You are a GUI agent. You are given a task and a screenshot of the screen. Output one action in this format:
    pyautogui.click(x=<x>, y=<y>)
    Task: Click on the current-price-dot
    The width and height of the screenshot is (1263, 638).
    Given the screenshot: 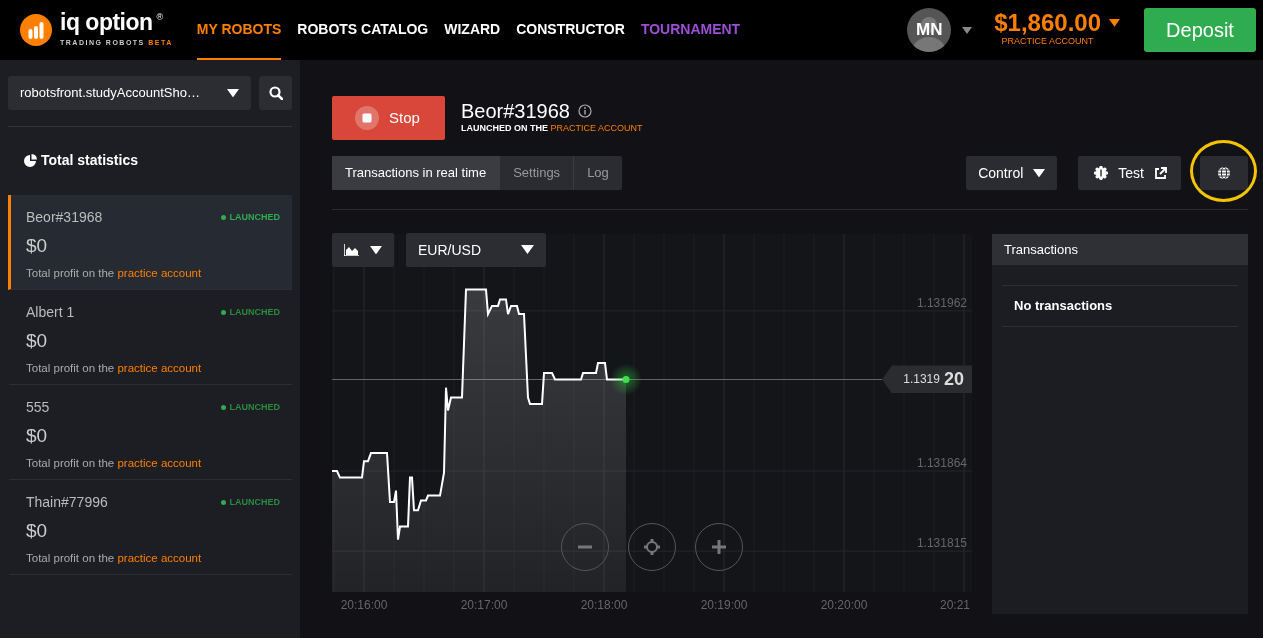 What is the action you would take?
    pyautogui.click(x=626, y=379)
    